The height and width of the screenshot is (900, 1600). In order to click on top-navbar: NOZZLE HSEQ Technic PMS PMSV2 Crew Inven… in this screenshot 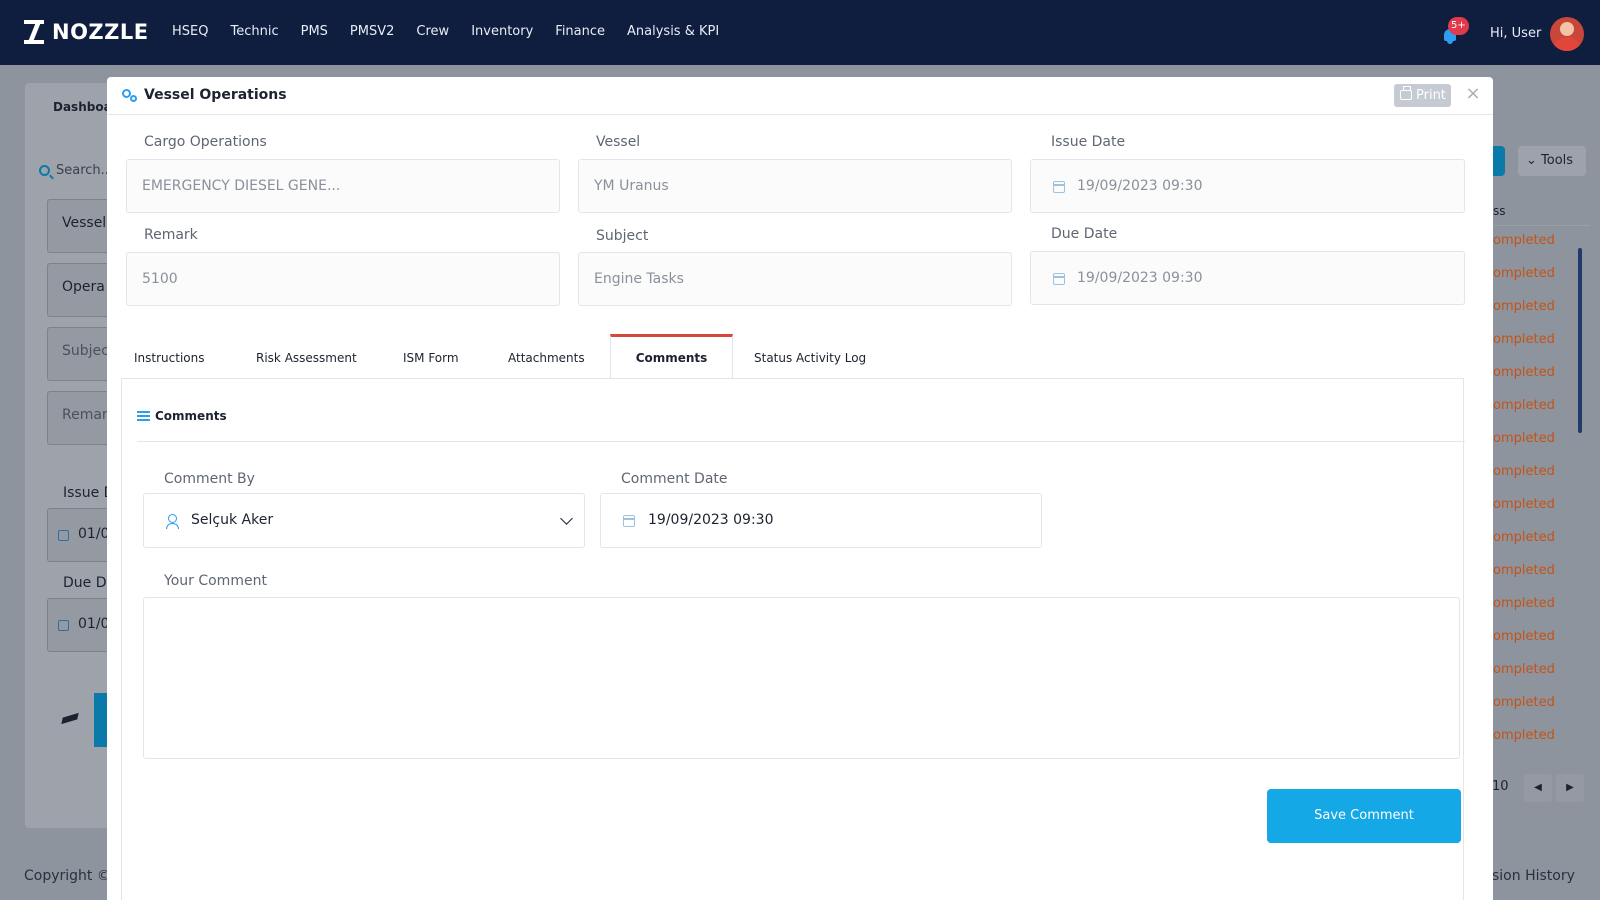, I will do `click(800, 32)`.